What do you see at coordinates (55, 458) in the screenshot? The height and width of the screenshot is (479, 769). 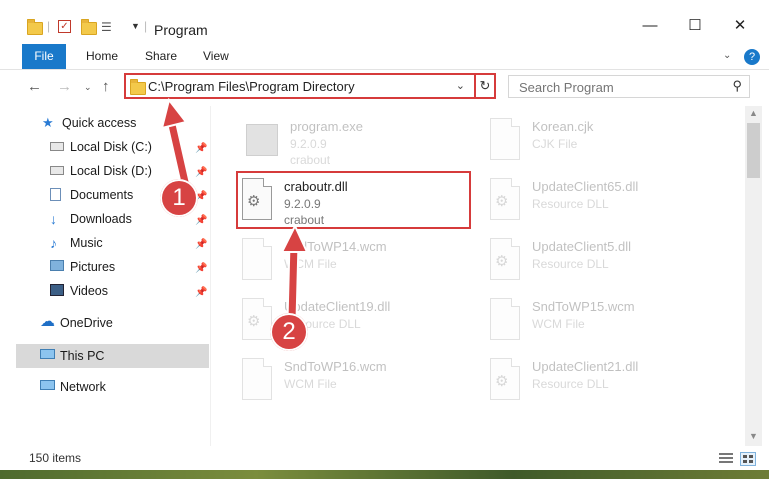 I see `item-count: 150 items` at bounding box center [55, 458].